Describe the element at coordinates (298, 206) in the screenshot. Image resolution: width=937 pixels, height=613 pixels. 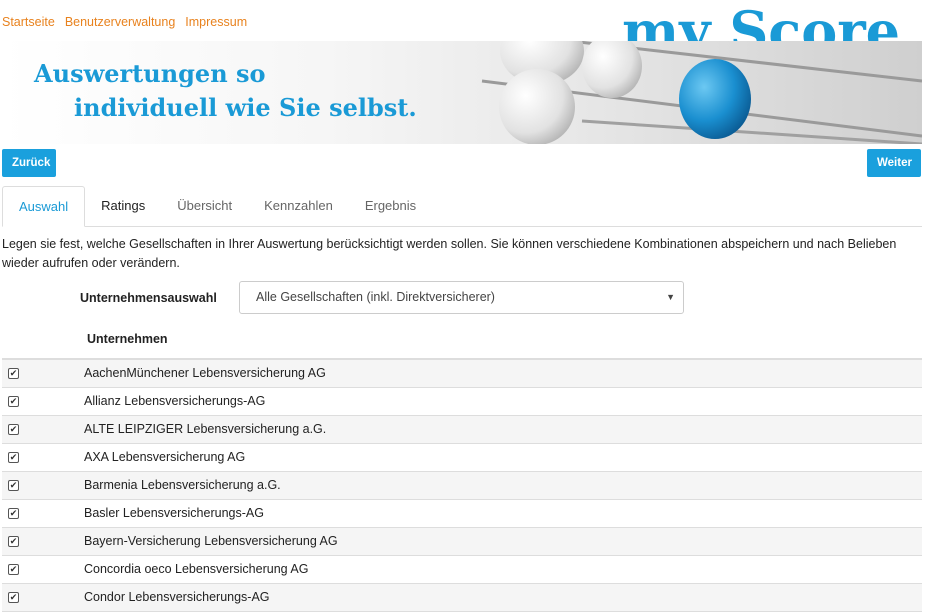
I see `tab-kennzahlen: Kennzahlen` at that location.